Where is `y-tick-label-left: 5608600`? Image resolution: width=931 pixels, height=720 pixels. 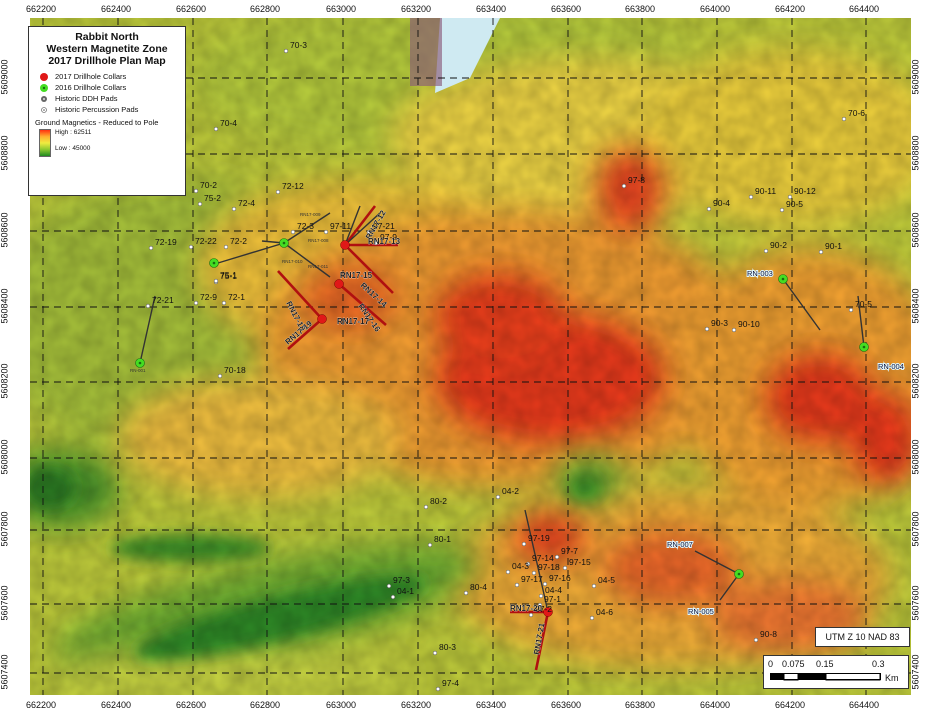 y-tick-label-left: 5608600 is located at coordinates (5, 230).